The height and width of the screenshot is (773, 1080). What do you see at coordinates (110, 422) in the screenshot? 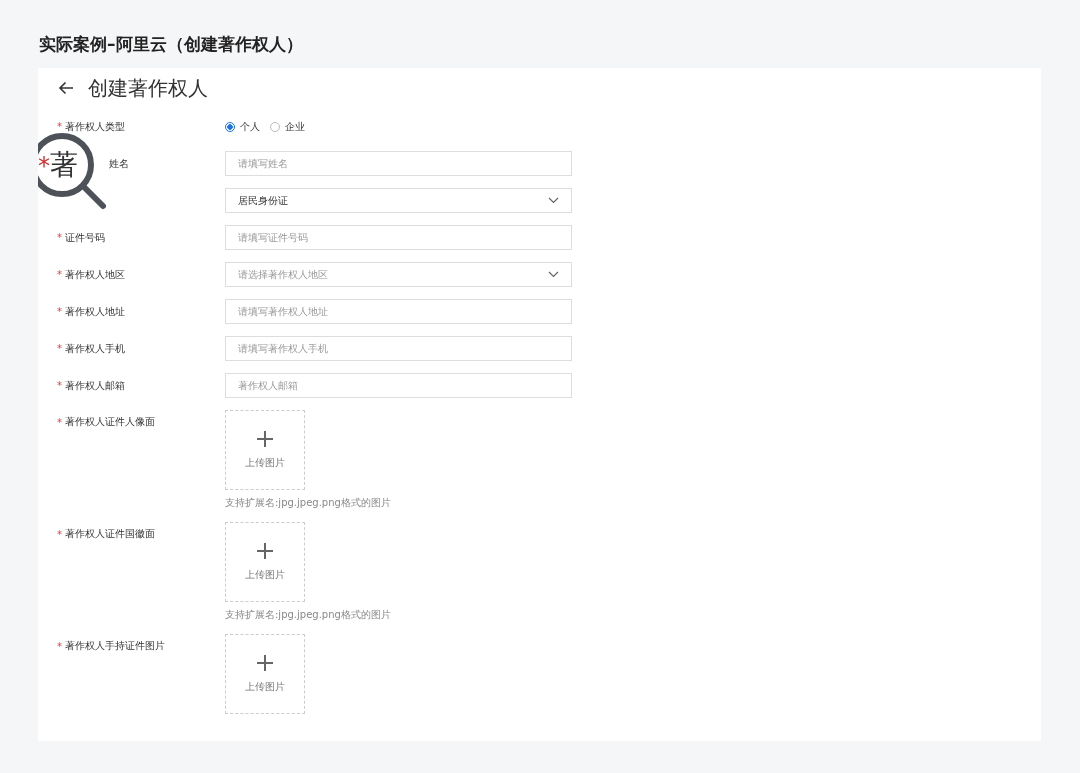
I see `field-label: 著作权人证件人像面` at bounding box center [110, 422].